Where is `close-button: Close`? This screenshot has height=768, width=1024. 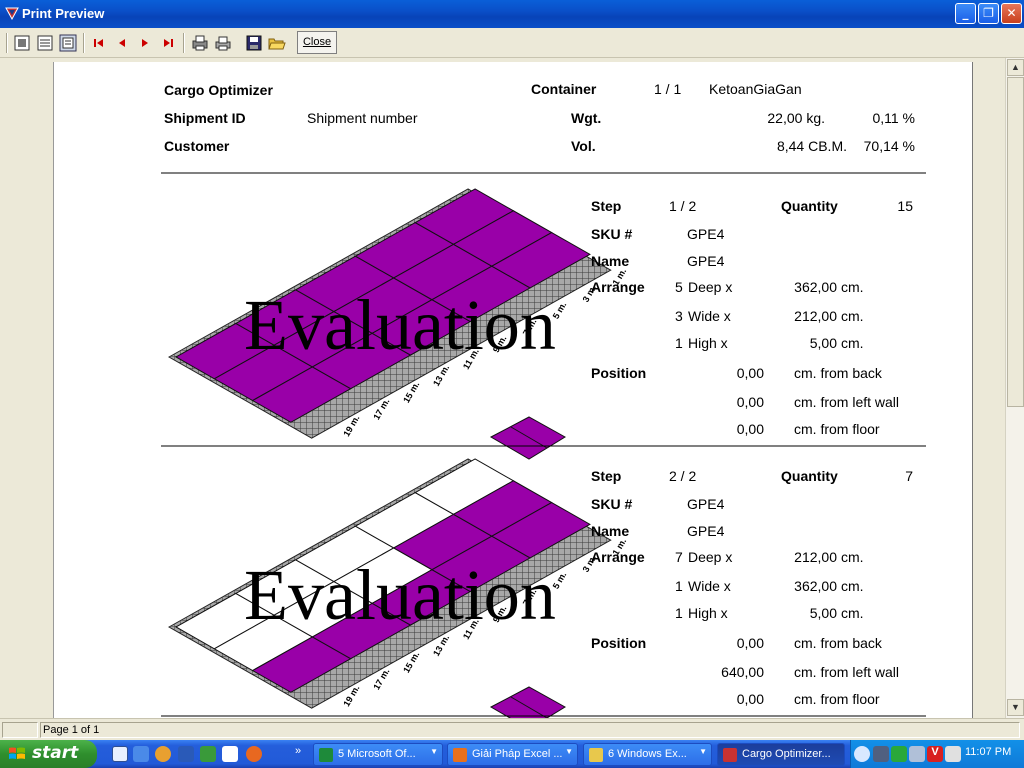 close-button: Close is located at coordinates (317, 42).